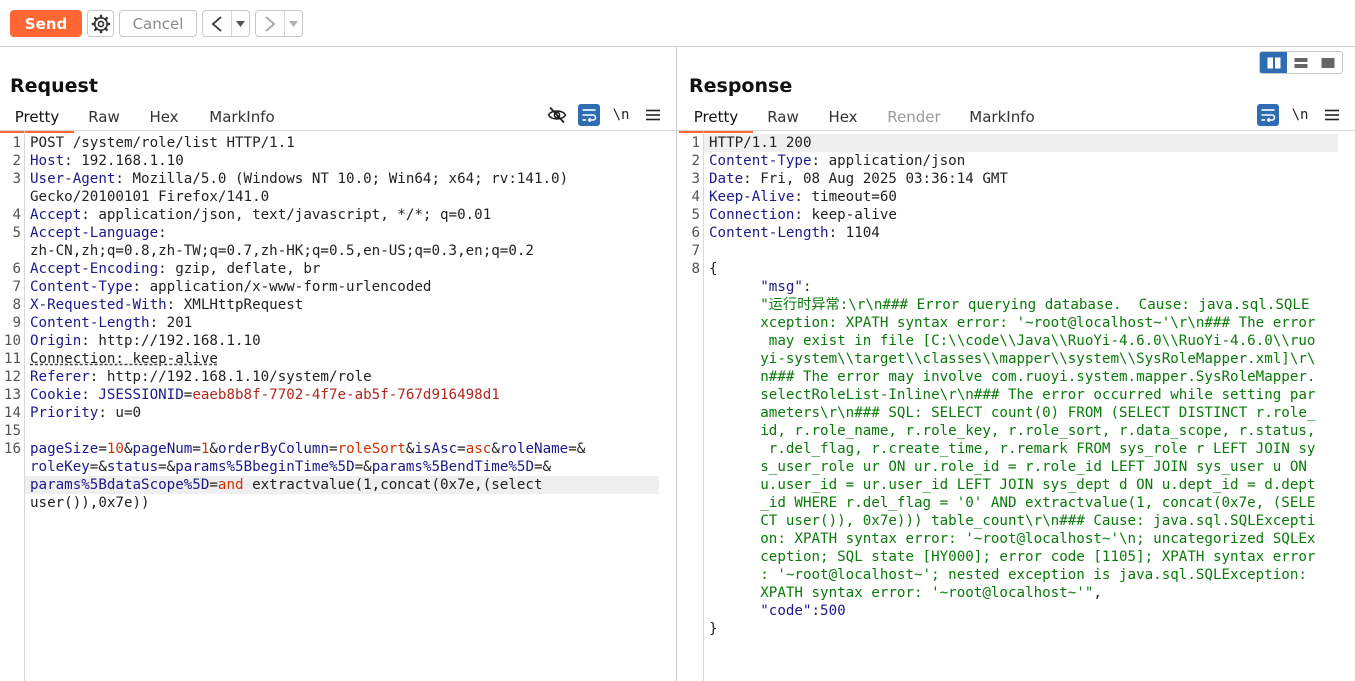  Describe the element at coordinates (160, 143) in the screenshot. I see `line-content: POST /system/role/list HTTP/1.1` at that location.